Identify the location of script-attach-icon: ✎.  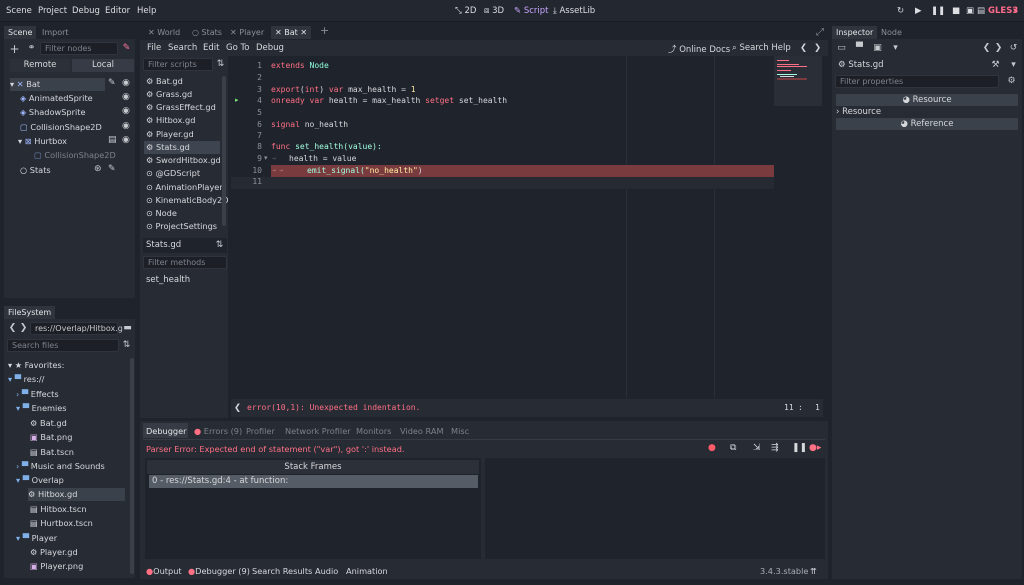
(126, 48).